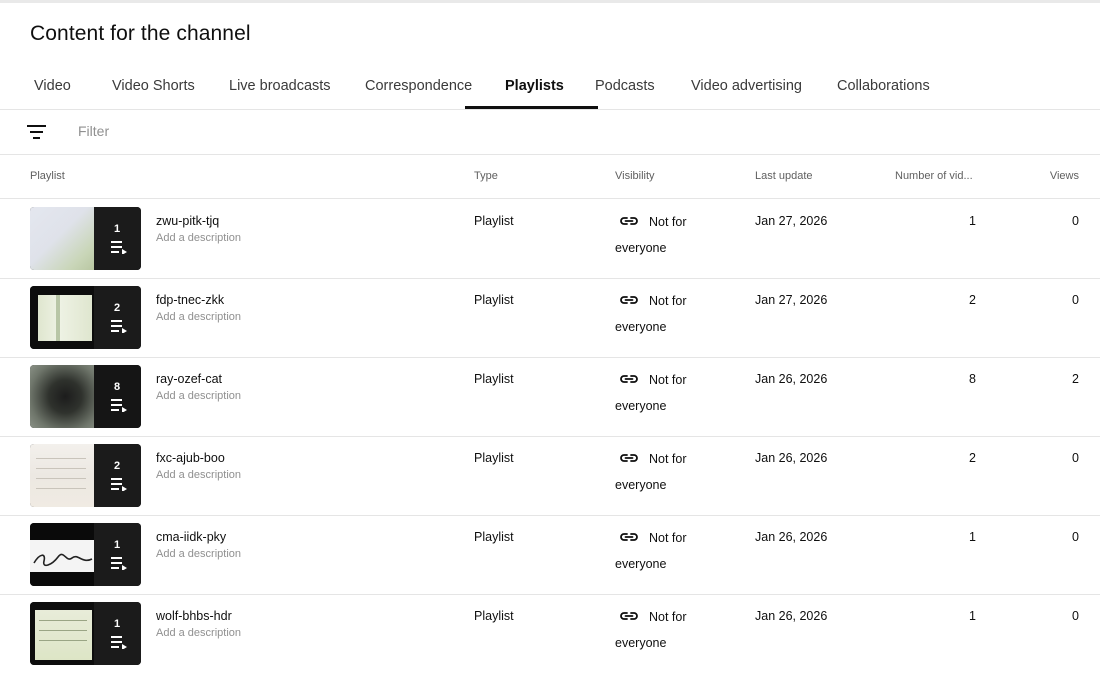  Describe the element at coordinates (531, 107) in the screenshot. I see `active-tab-indicator` at that location.